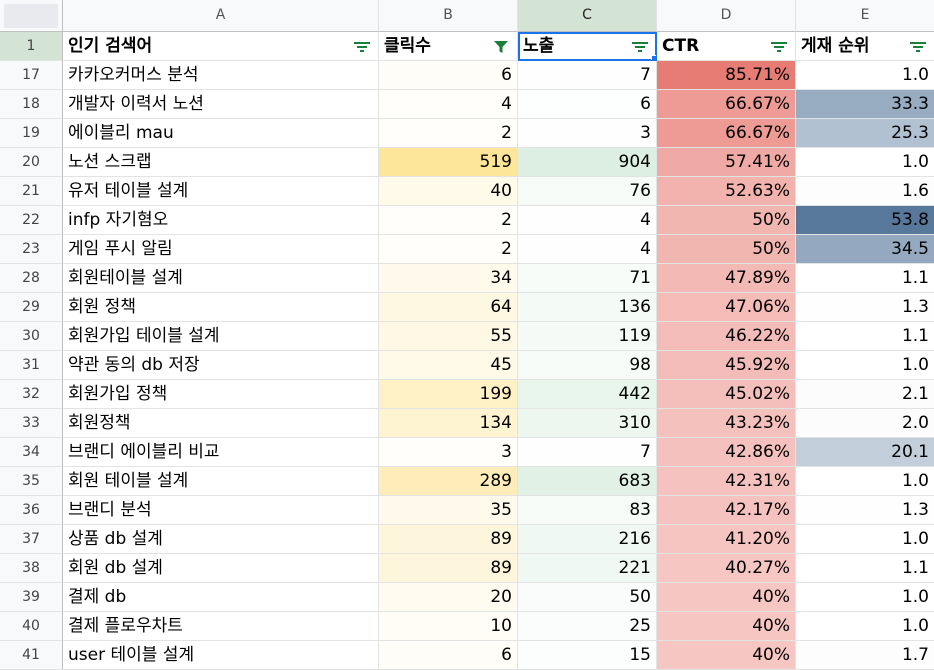  What do you see at coordinates (726, 336) in the screenshot?
I see `ctr-cell: 46.22%` at bounding box center [726, 336].